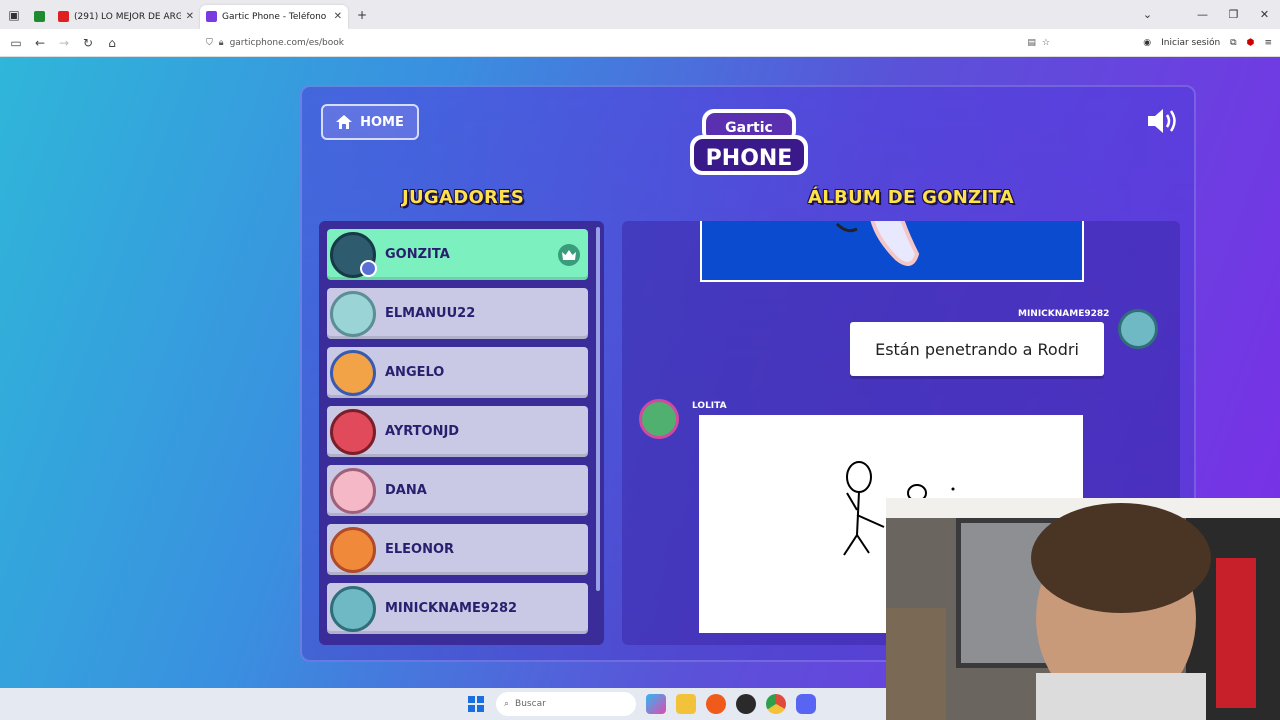 This screenshot has width=1280, height=720. I want to click on home-button: HOME, so click(370, 122).